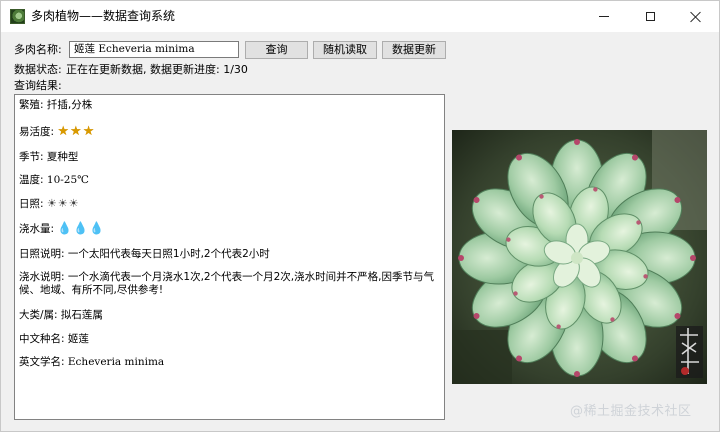 The width and height of the screenshot is (720, 432). Describe the element at coordinates (38, 49) in the screenshot. I see `name-label: 多肉名称:` at that location.